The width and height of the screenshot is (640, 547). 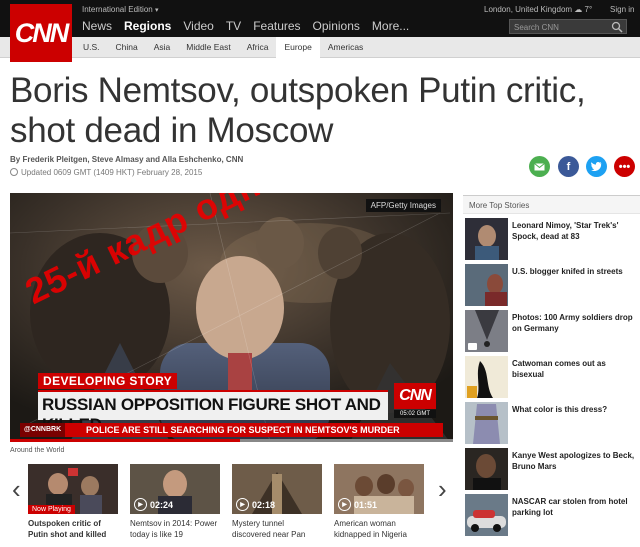 I want to click on subnav-americas: Americas, so click(x=345, y=47).